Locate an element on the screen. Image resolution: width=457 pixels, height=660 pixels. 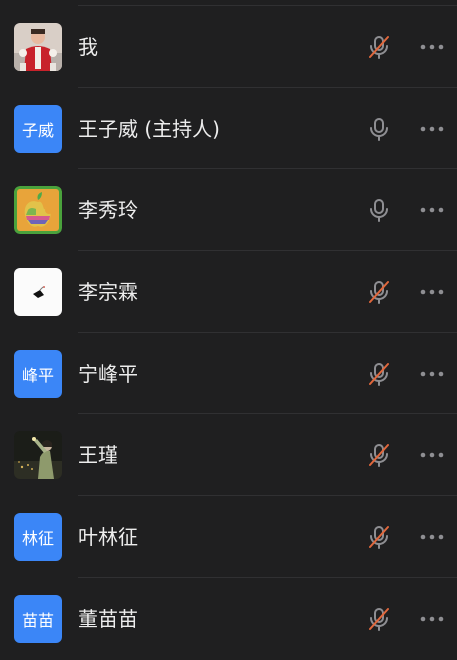
avatar: 子威 is located at coordinates (38, 128).